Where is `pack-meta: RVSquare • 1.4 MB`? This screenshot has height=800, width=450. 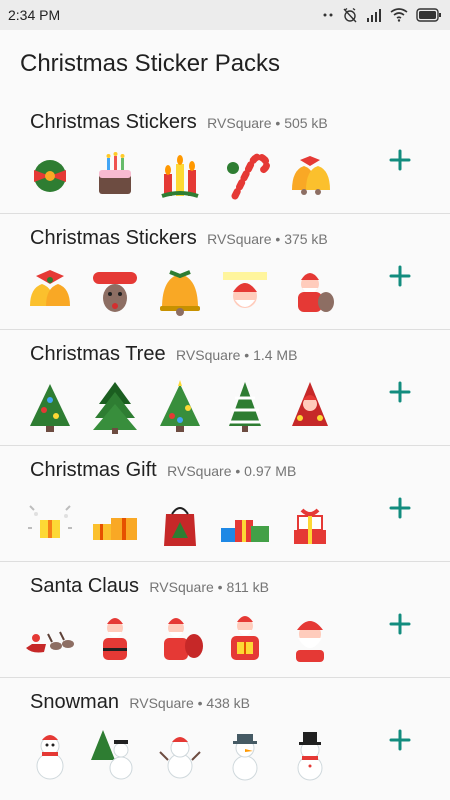
pack-meta: RVSquare • 1.4 MB is located at coordinates (236, 355).